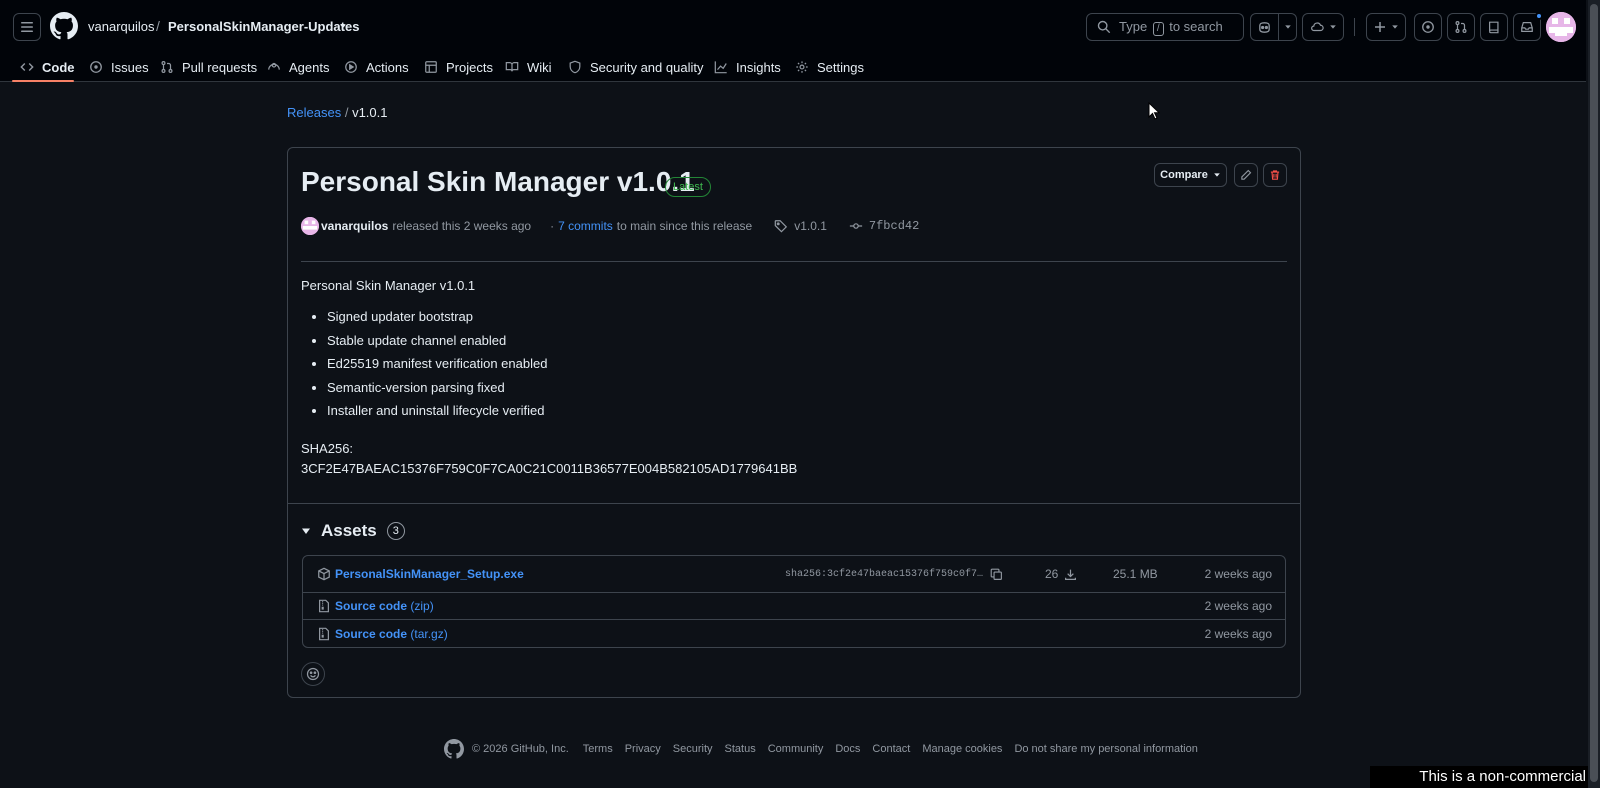 The image size is (1600, 788). Describe the element at coordinates (856, 226) in the screenshot. I see `git-commit-icon` at that location.